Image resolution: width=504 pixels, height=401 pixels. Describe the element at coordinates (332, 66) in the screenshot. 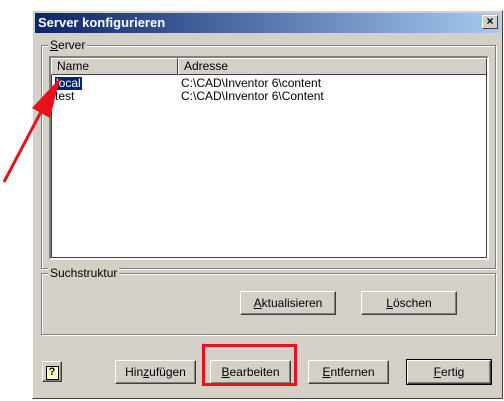

I see `column-header-address: Adresse` at that location.